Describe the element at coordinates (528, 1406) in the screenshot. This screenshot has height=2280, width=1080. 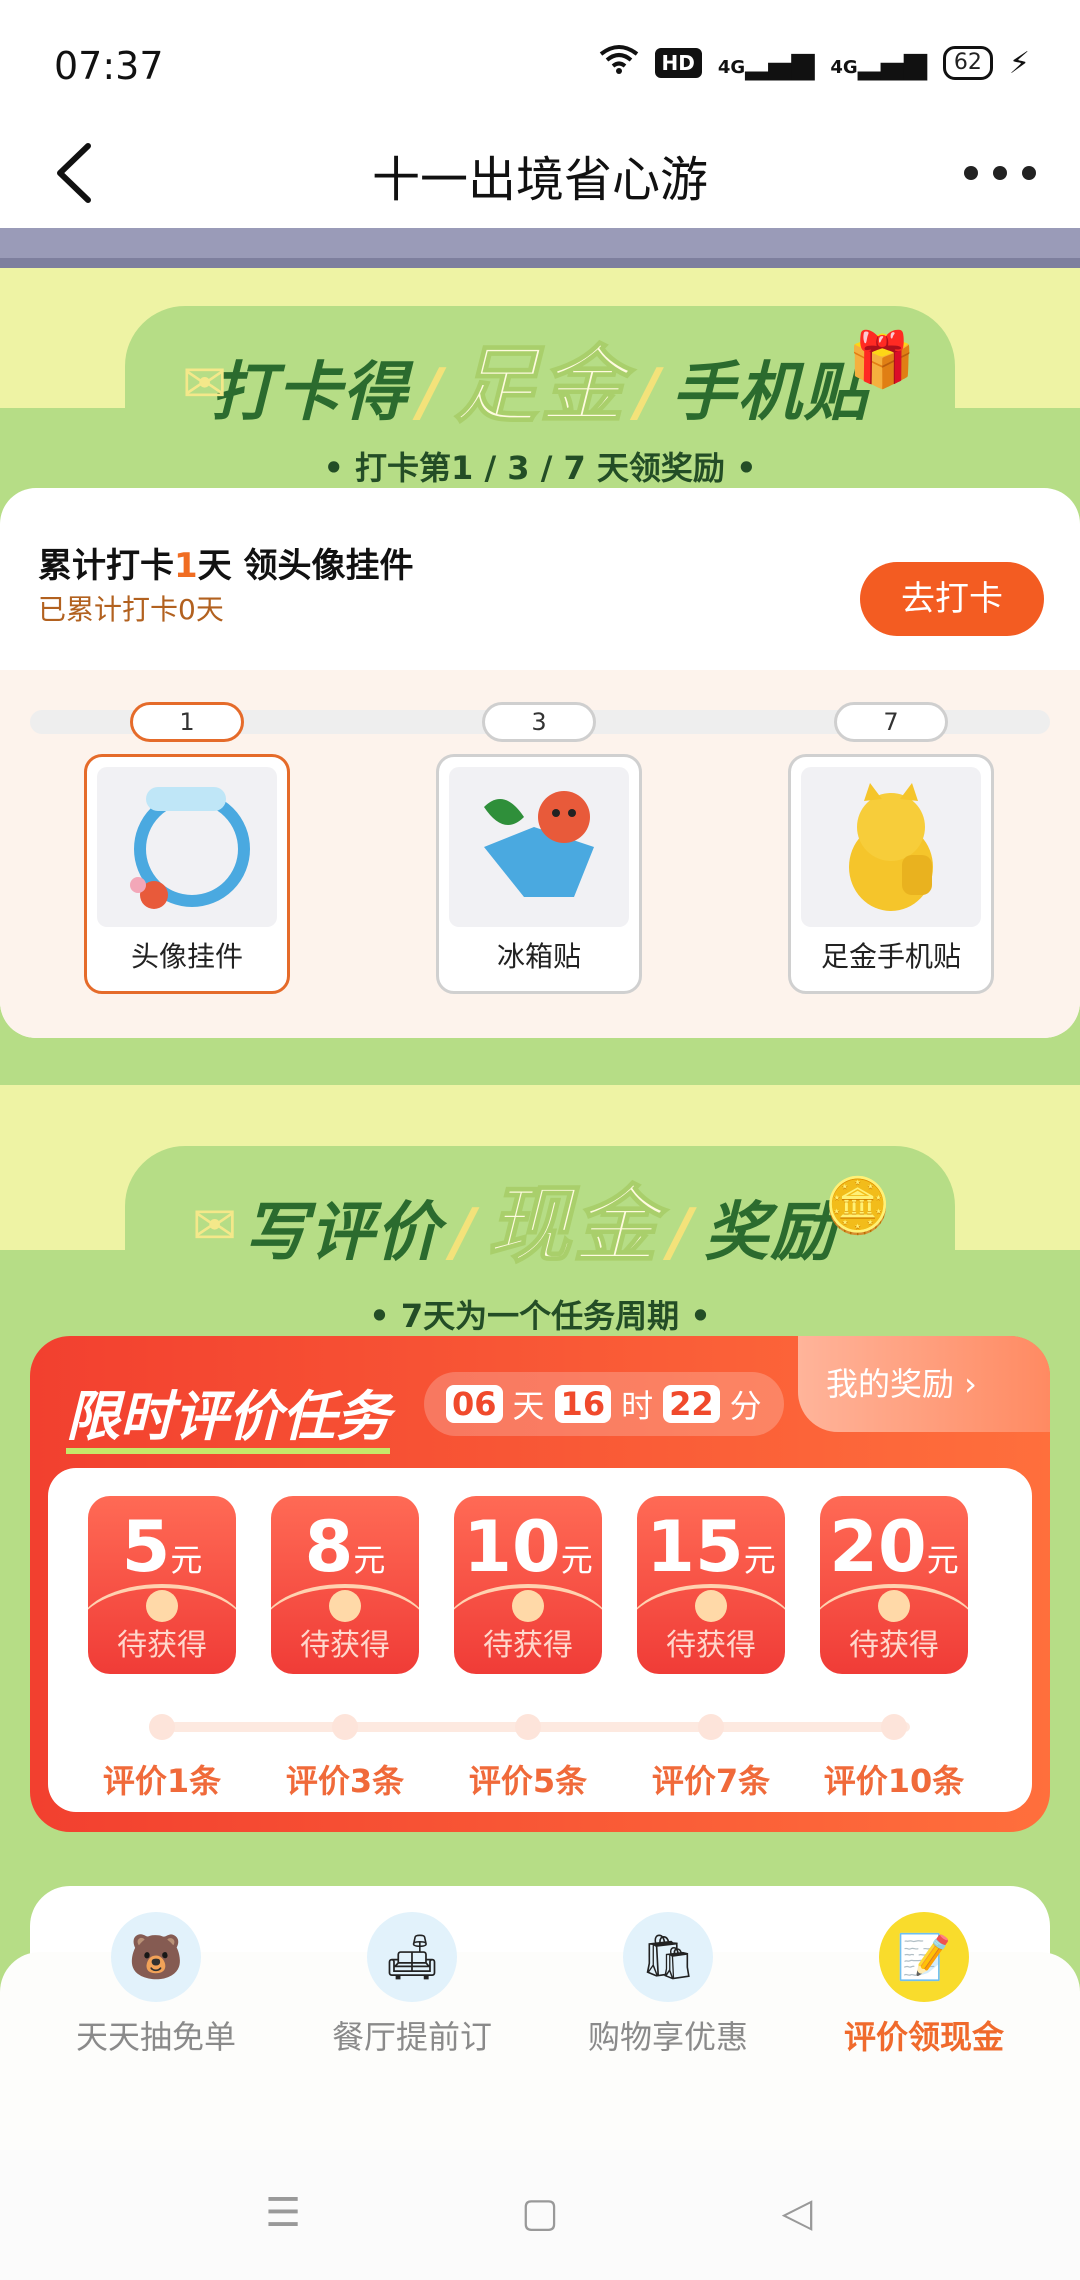
I see `timer-days-unit: 天` at that location.